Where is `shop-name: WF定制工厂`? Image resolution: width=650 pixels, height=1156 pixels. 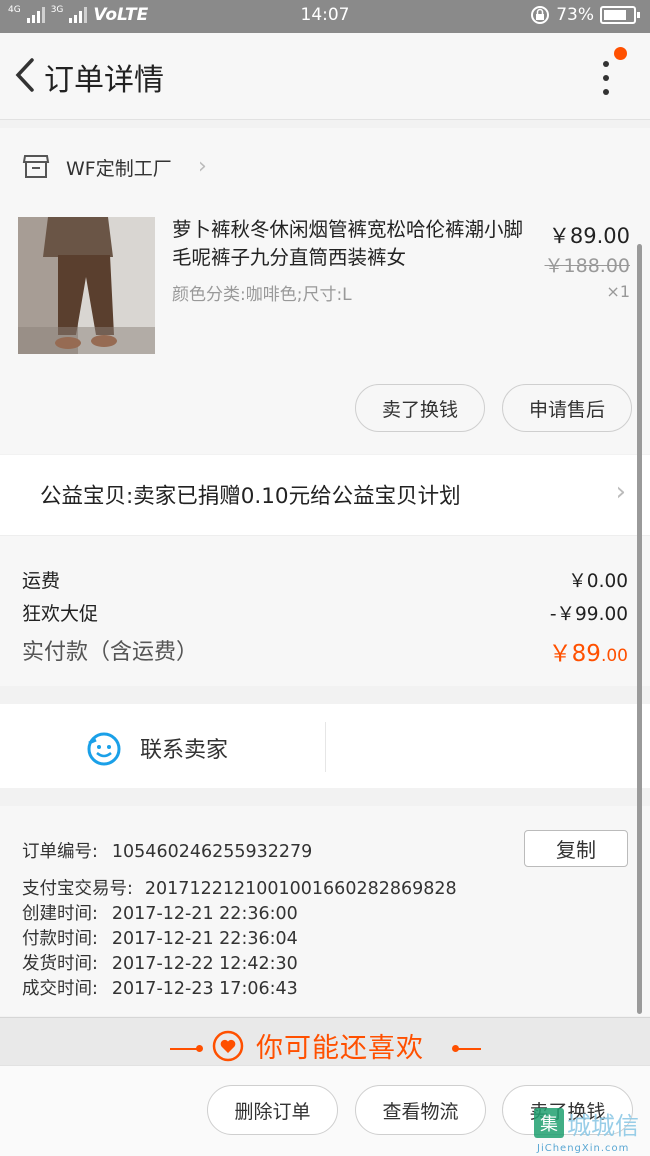
shop-name: WF定制工厂 is located at coordinates (119, 167).